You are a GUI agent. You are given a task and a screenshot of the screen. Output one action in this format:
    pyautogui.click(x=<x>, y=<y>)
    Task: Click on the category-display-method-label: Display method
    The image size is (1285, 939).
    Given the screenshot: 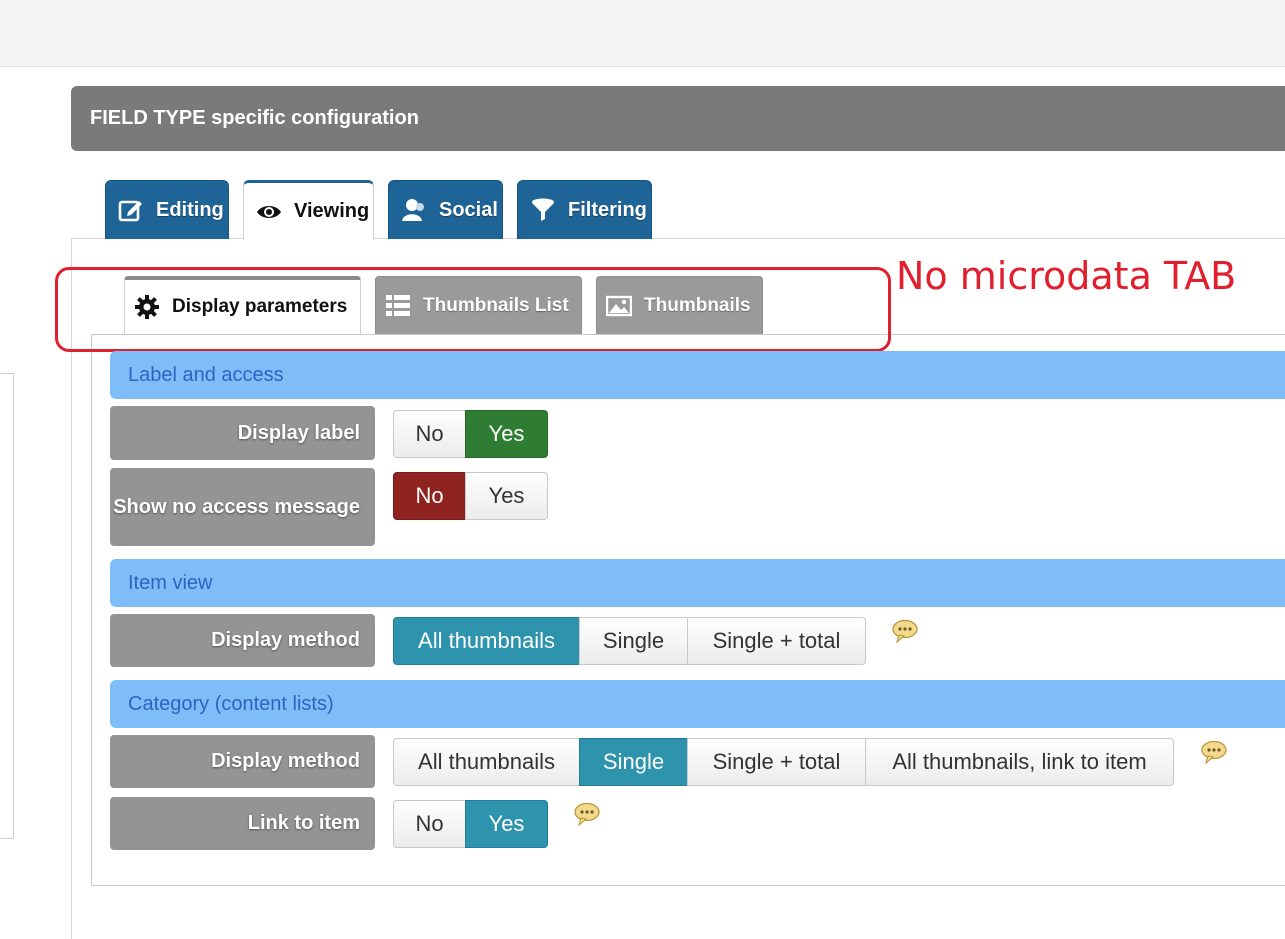 What is the action you would take?
    pyautogui.click(x=242, y=761)
    